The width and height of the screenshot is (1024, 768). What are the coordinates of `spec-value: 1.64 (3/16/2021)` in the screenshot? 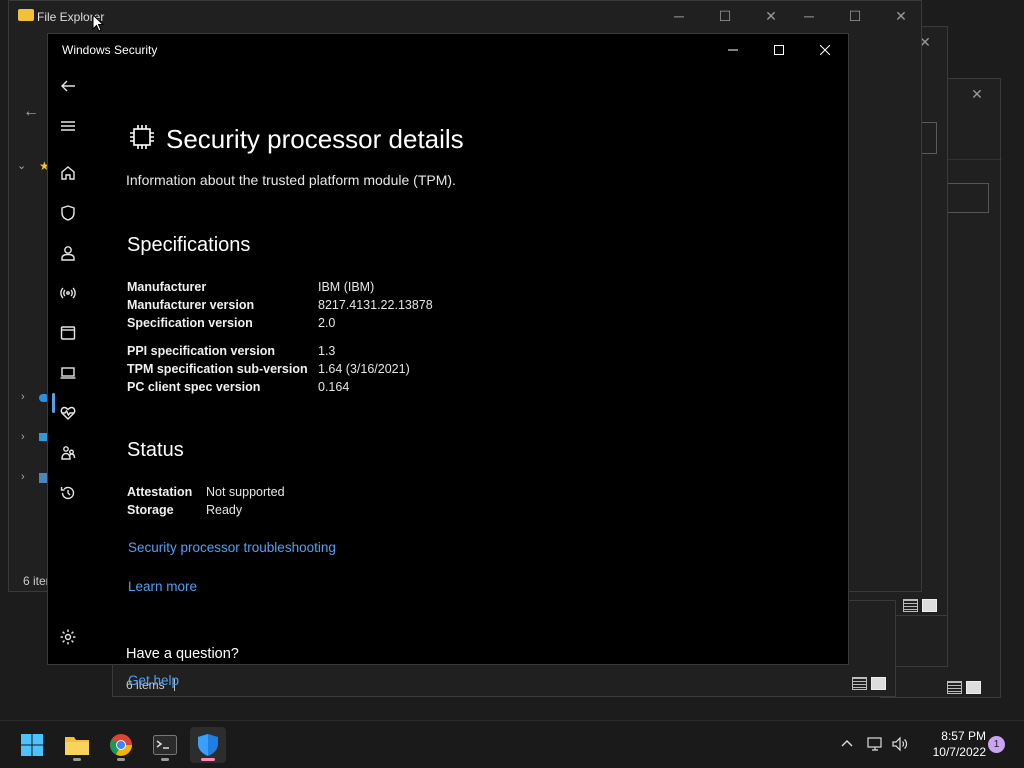 It's located at (364, 369).